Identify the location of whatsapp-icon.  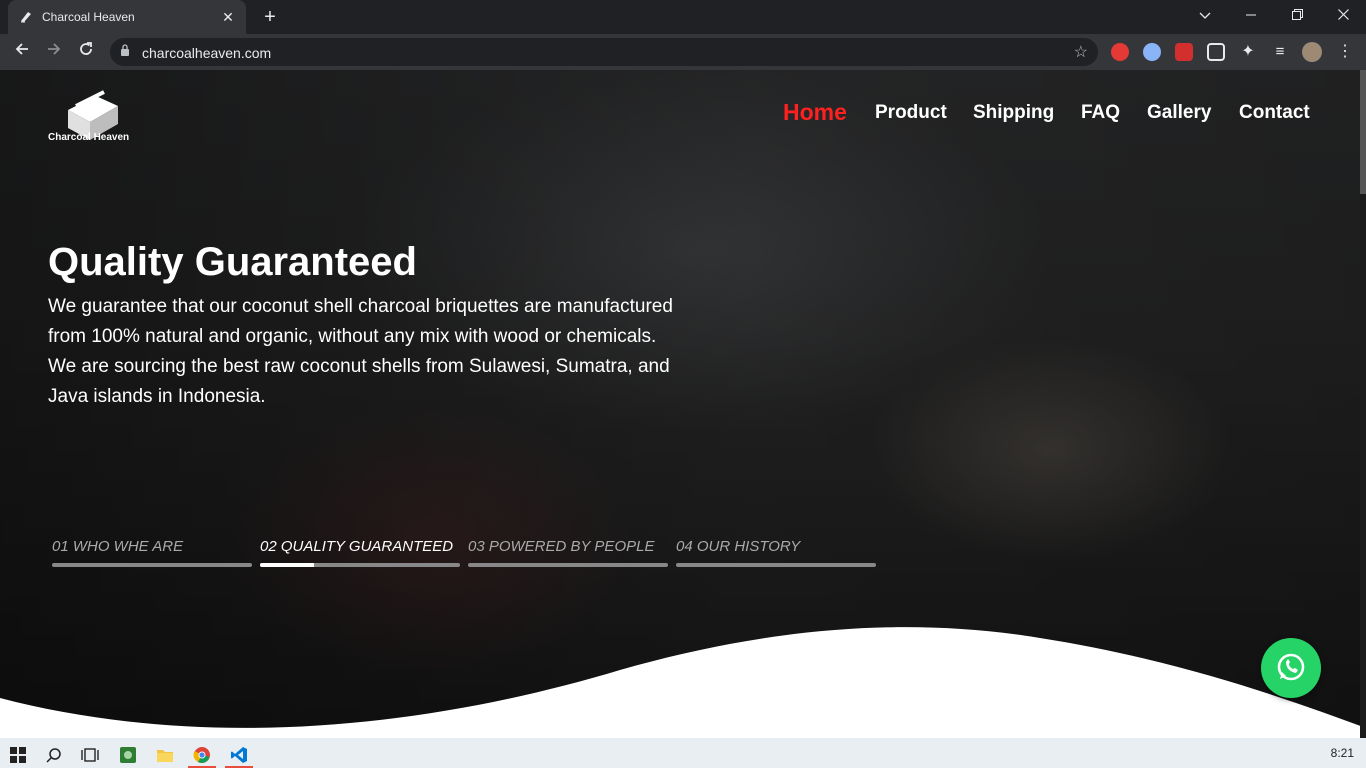
(1291, 667).